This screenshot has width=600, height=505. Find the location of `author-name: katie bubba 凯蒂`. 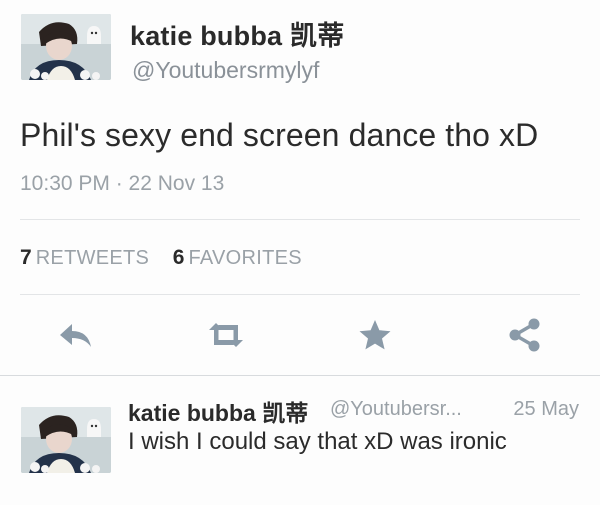

author-name: katie bubba 凯蒂 is located at coordinates (237, 33).